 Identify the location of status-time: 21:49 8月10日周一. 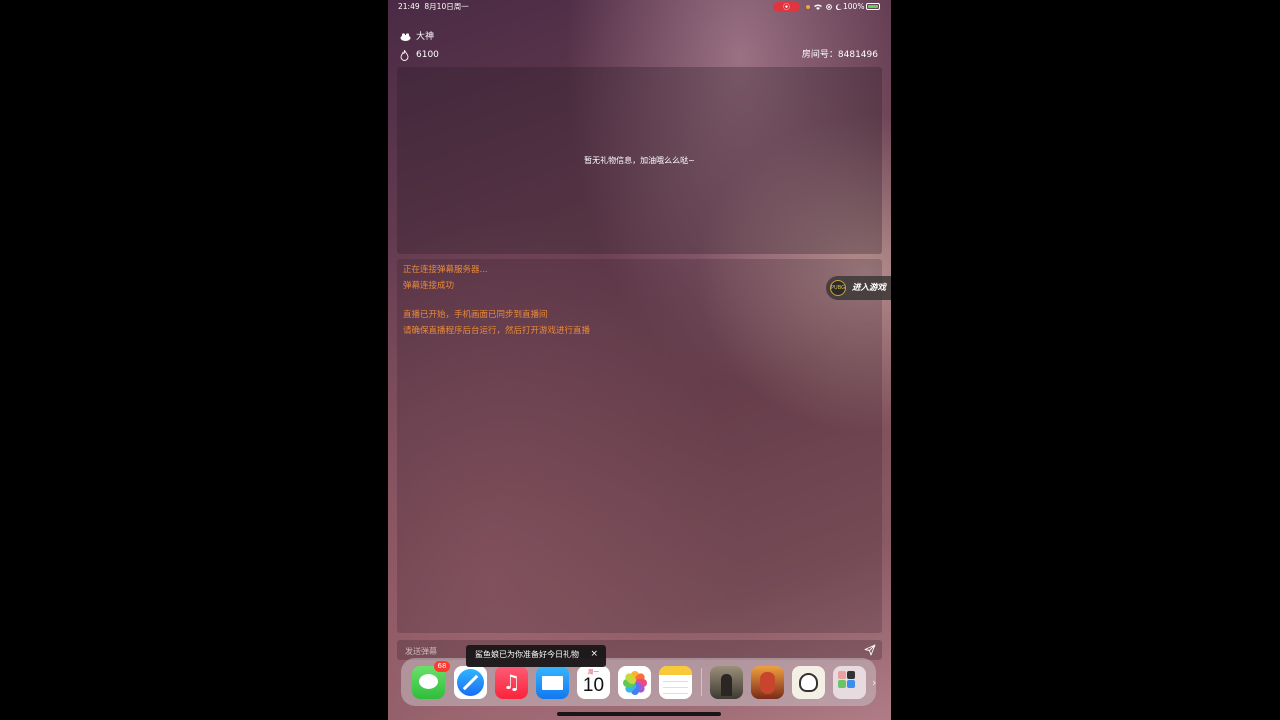
(433, 6).